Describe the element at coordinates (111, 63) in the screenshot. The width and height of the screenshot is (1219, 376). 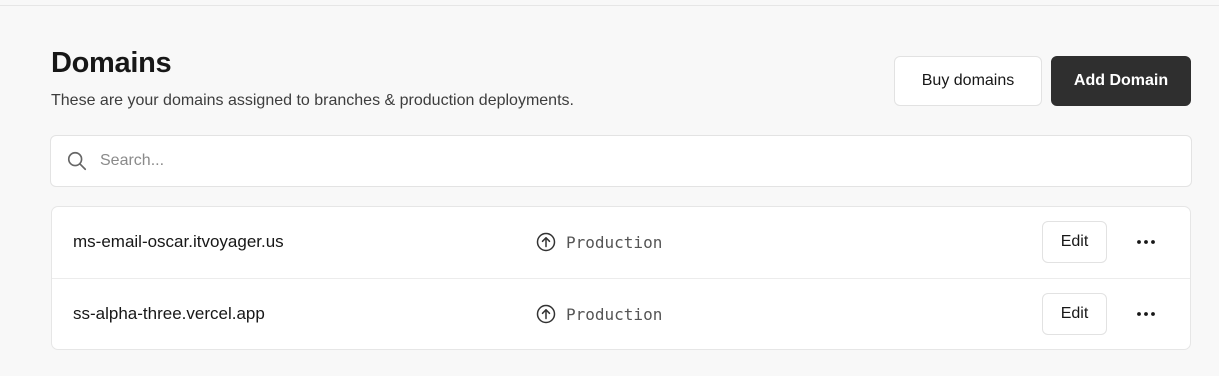
I see `page-title: Domains` at that location.